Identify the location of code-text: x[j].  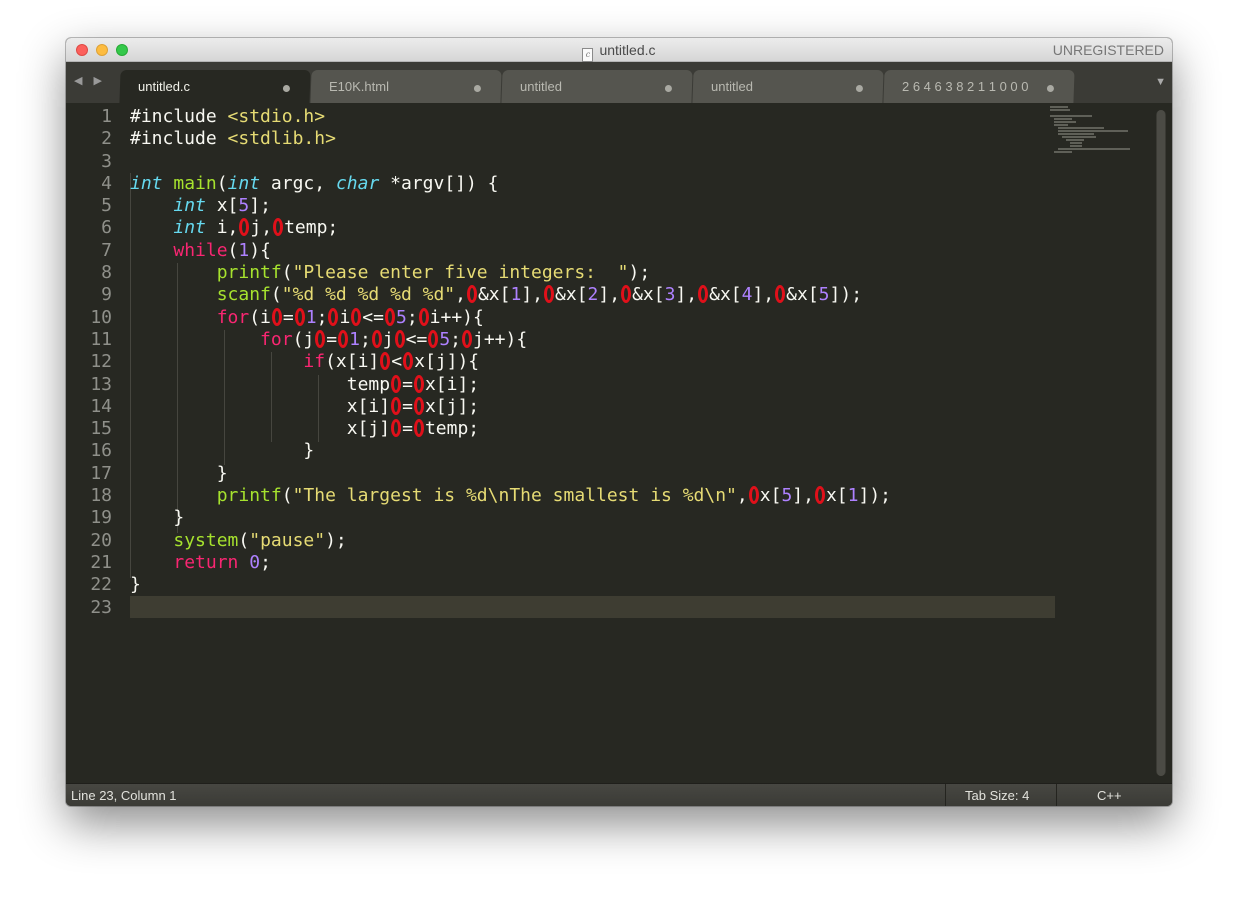
(368, 429).